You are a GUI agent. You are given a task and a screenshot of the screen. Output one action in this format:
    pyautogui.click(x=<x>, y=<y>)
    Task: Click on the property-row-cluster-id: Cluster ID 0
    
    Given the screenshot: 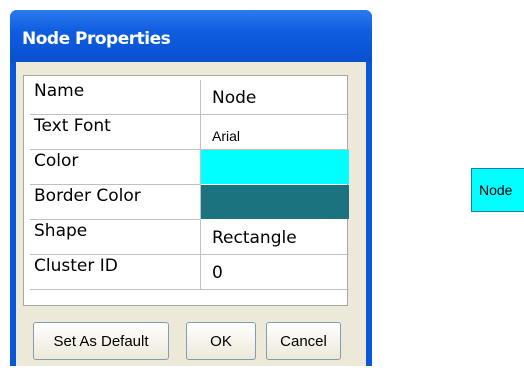 What is the action you would take?
    pyautogui.click(x=189, y=272)
    